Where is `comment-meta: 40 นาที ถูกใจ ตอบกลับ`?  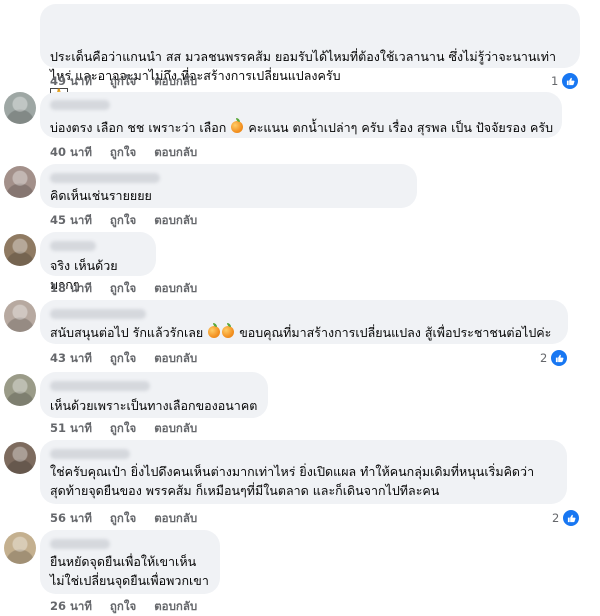
comment-meta: 40 นาที ถูกใจ ตอบกลับ is located at coordinates (123, 153).